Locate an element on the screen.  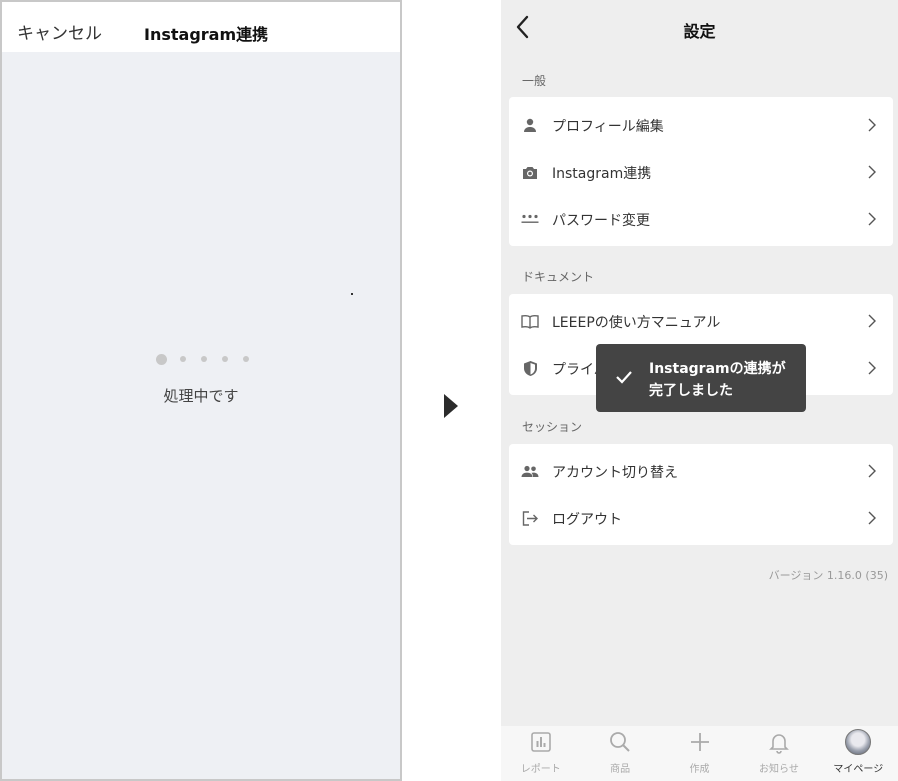
logout-icon is located at coordinates (530, 518).